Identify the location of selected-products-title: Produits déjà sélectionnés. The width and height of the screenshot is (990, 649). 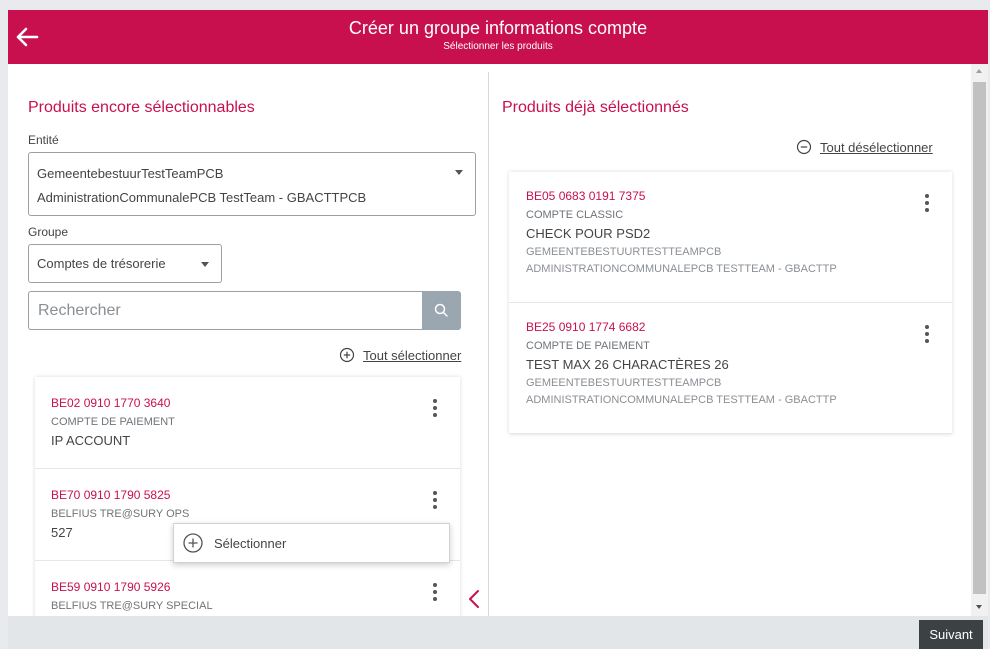
(595, 107).